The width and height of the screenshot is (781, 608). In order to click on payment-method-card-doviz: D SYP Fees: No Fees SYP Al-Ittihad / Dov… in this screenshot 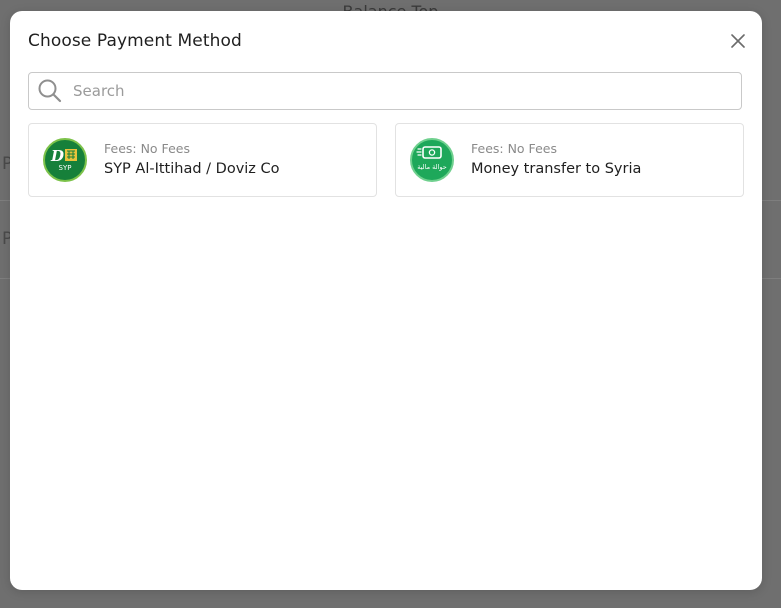, I will do `click(202, 160)`.